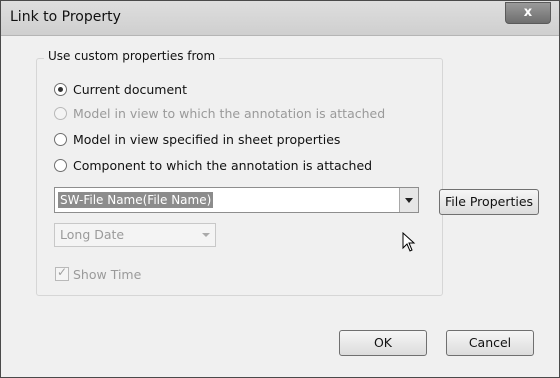 Image resolution: width=560 pixels, height=378 pixels. I want to click on show-time-checkbox: ✓, so click(62, 273).